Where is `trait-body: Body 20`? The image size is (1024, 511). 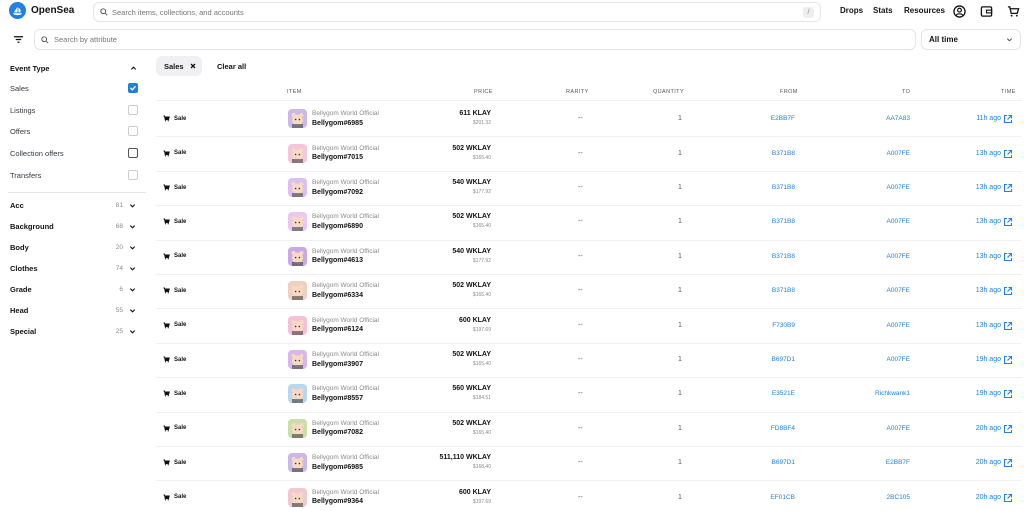 trait-body: Body 20 is located at coordinates (73, 247).